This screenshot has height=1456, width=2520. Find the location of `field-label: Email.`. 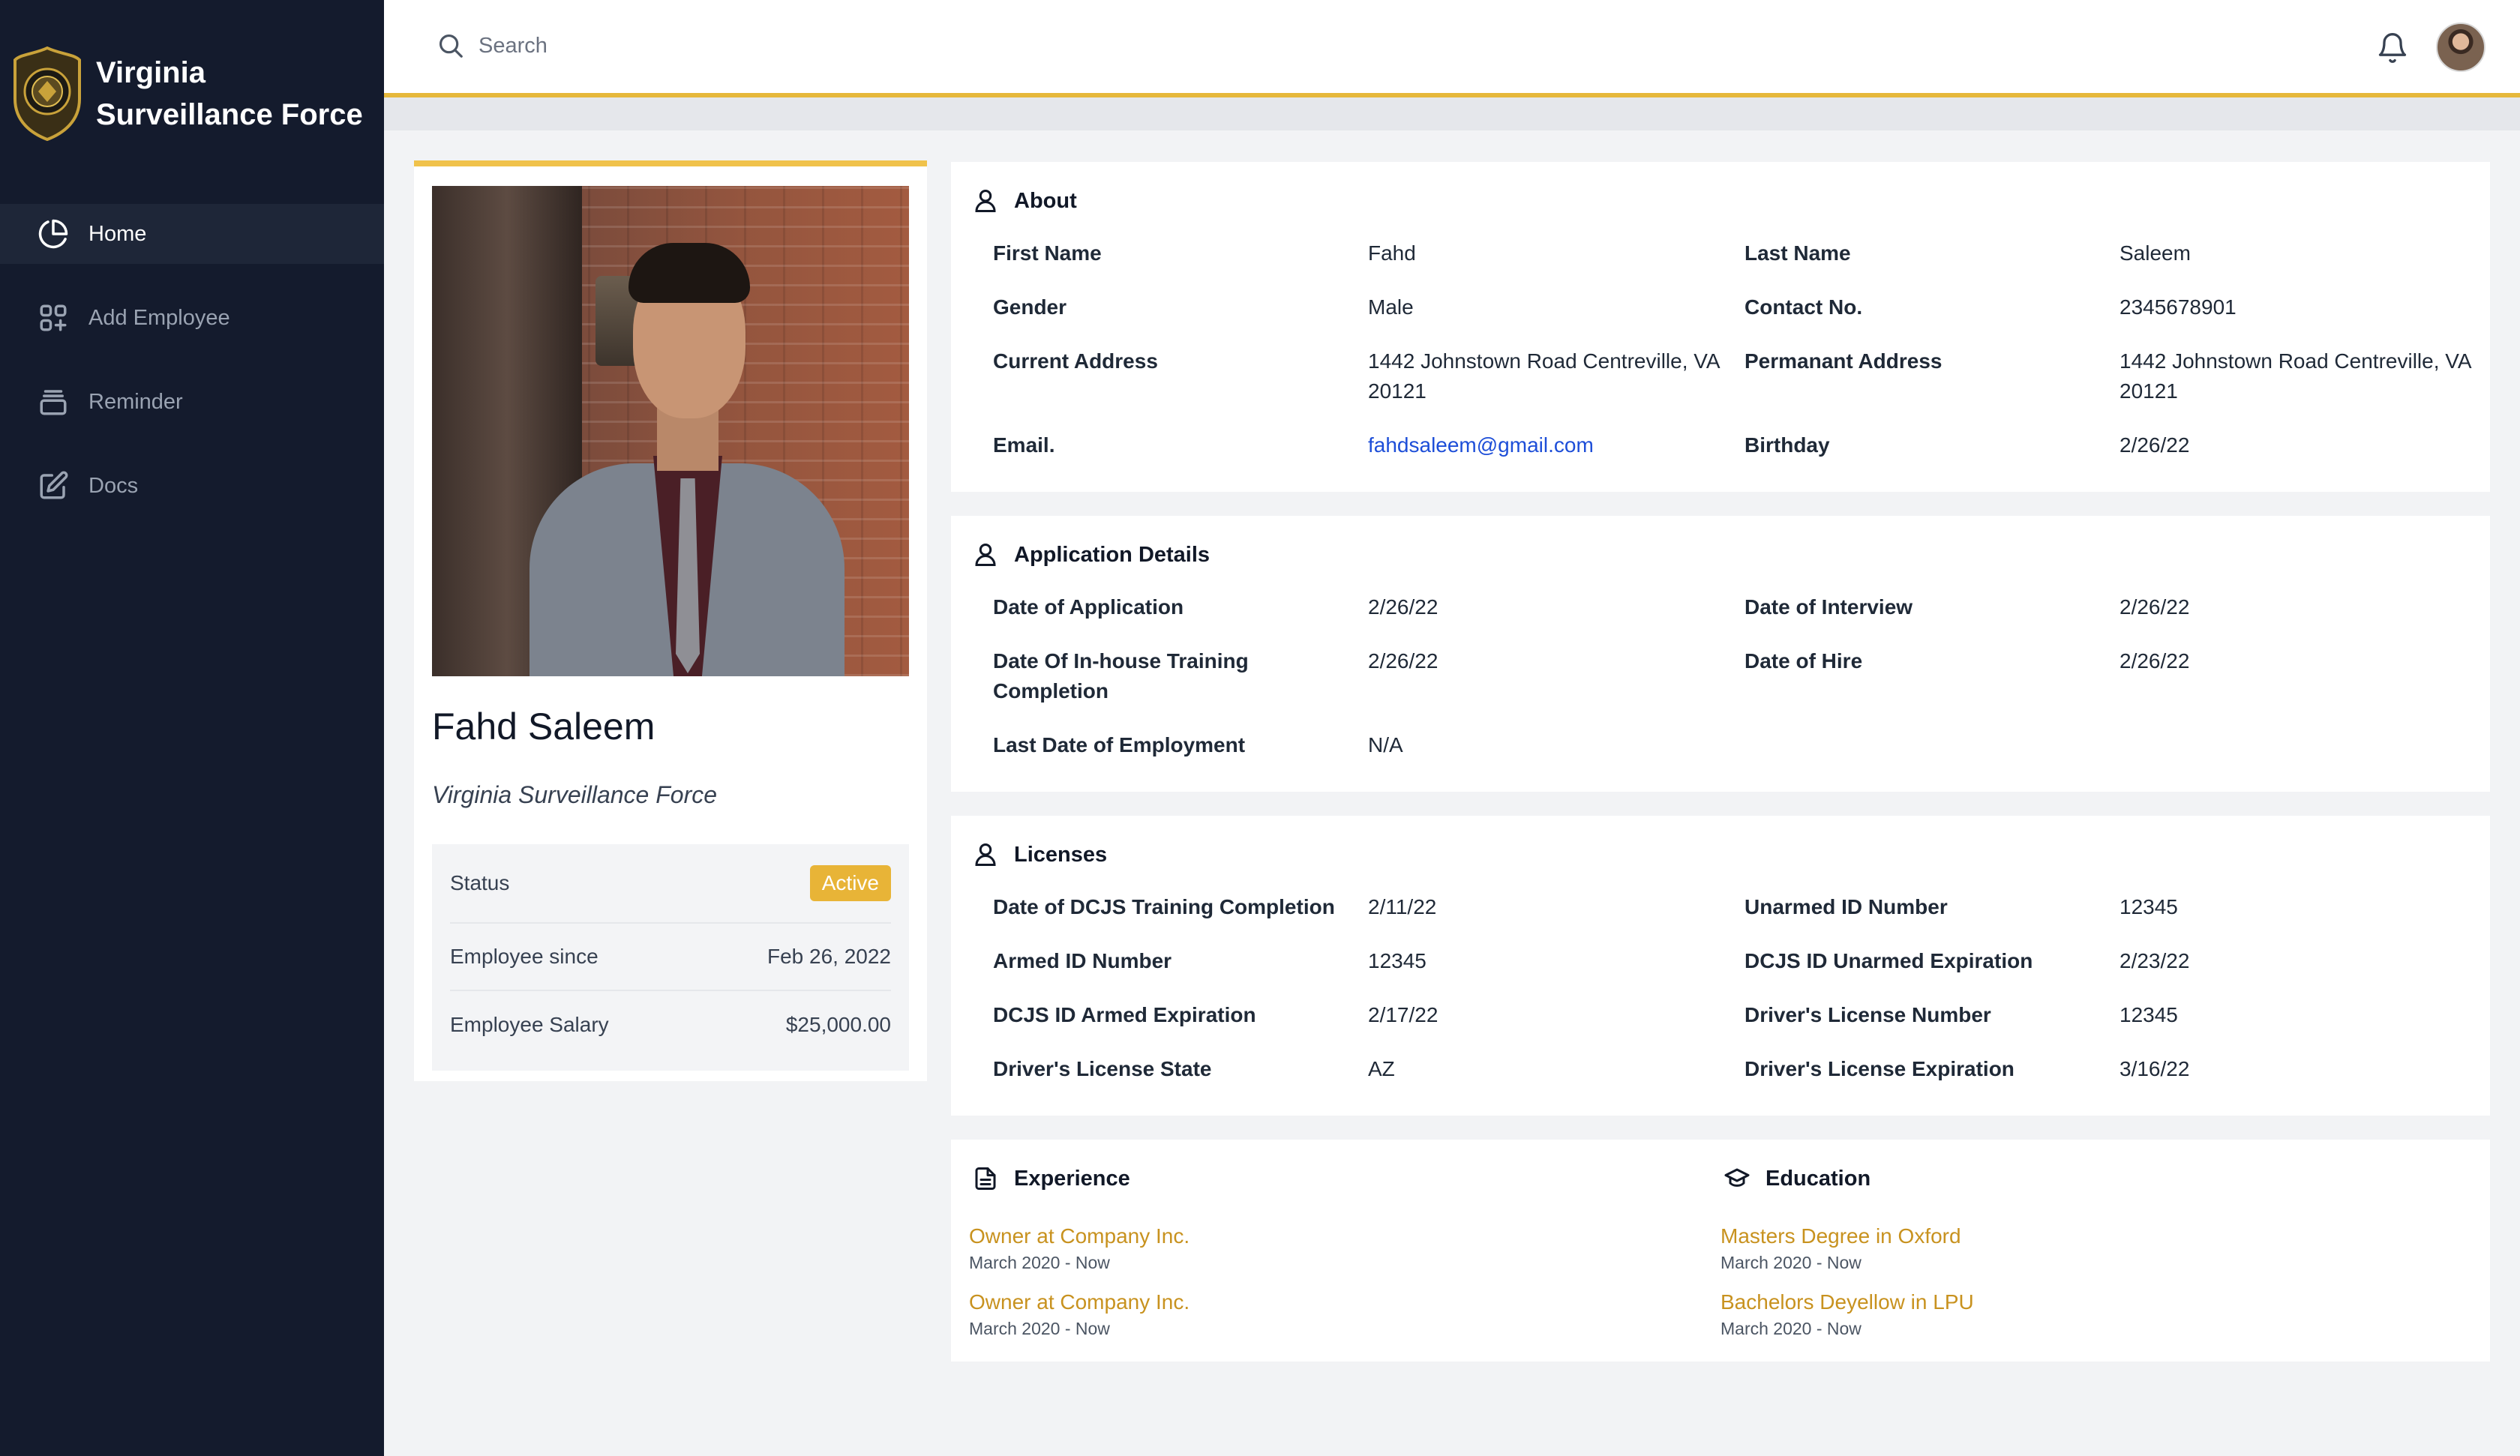

field-label: Email. is located at coordinates (1024, 445).